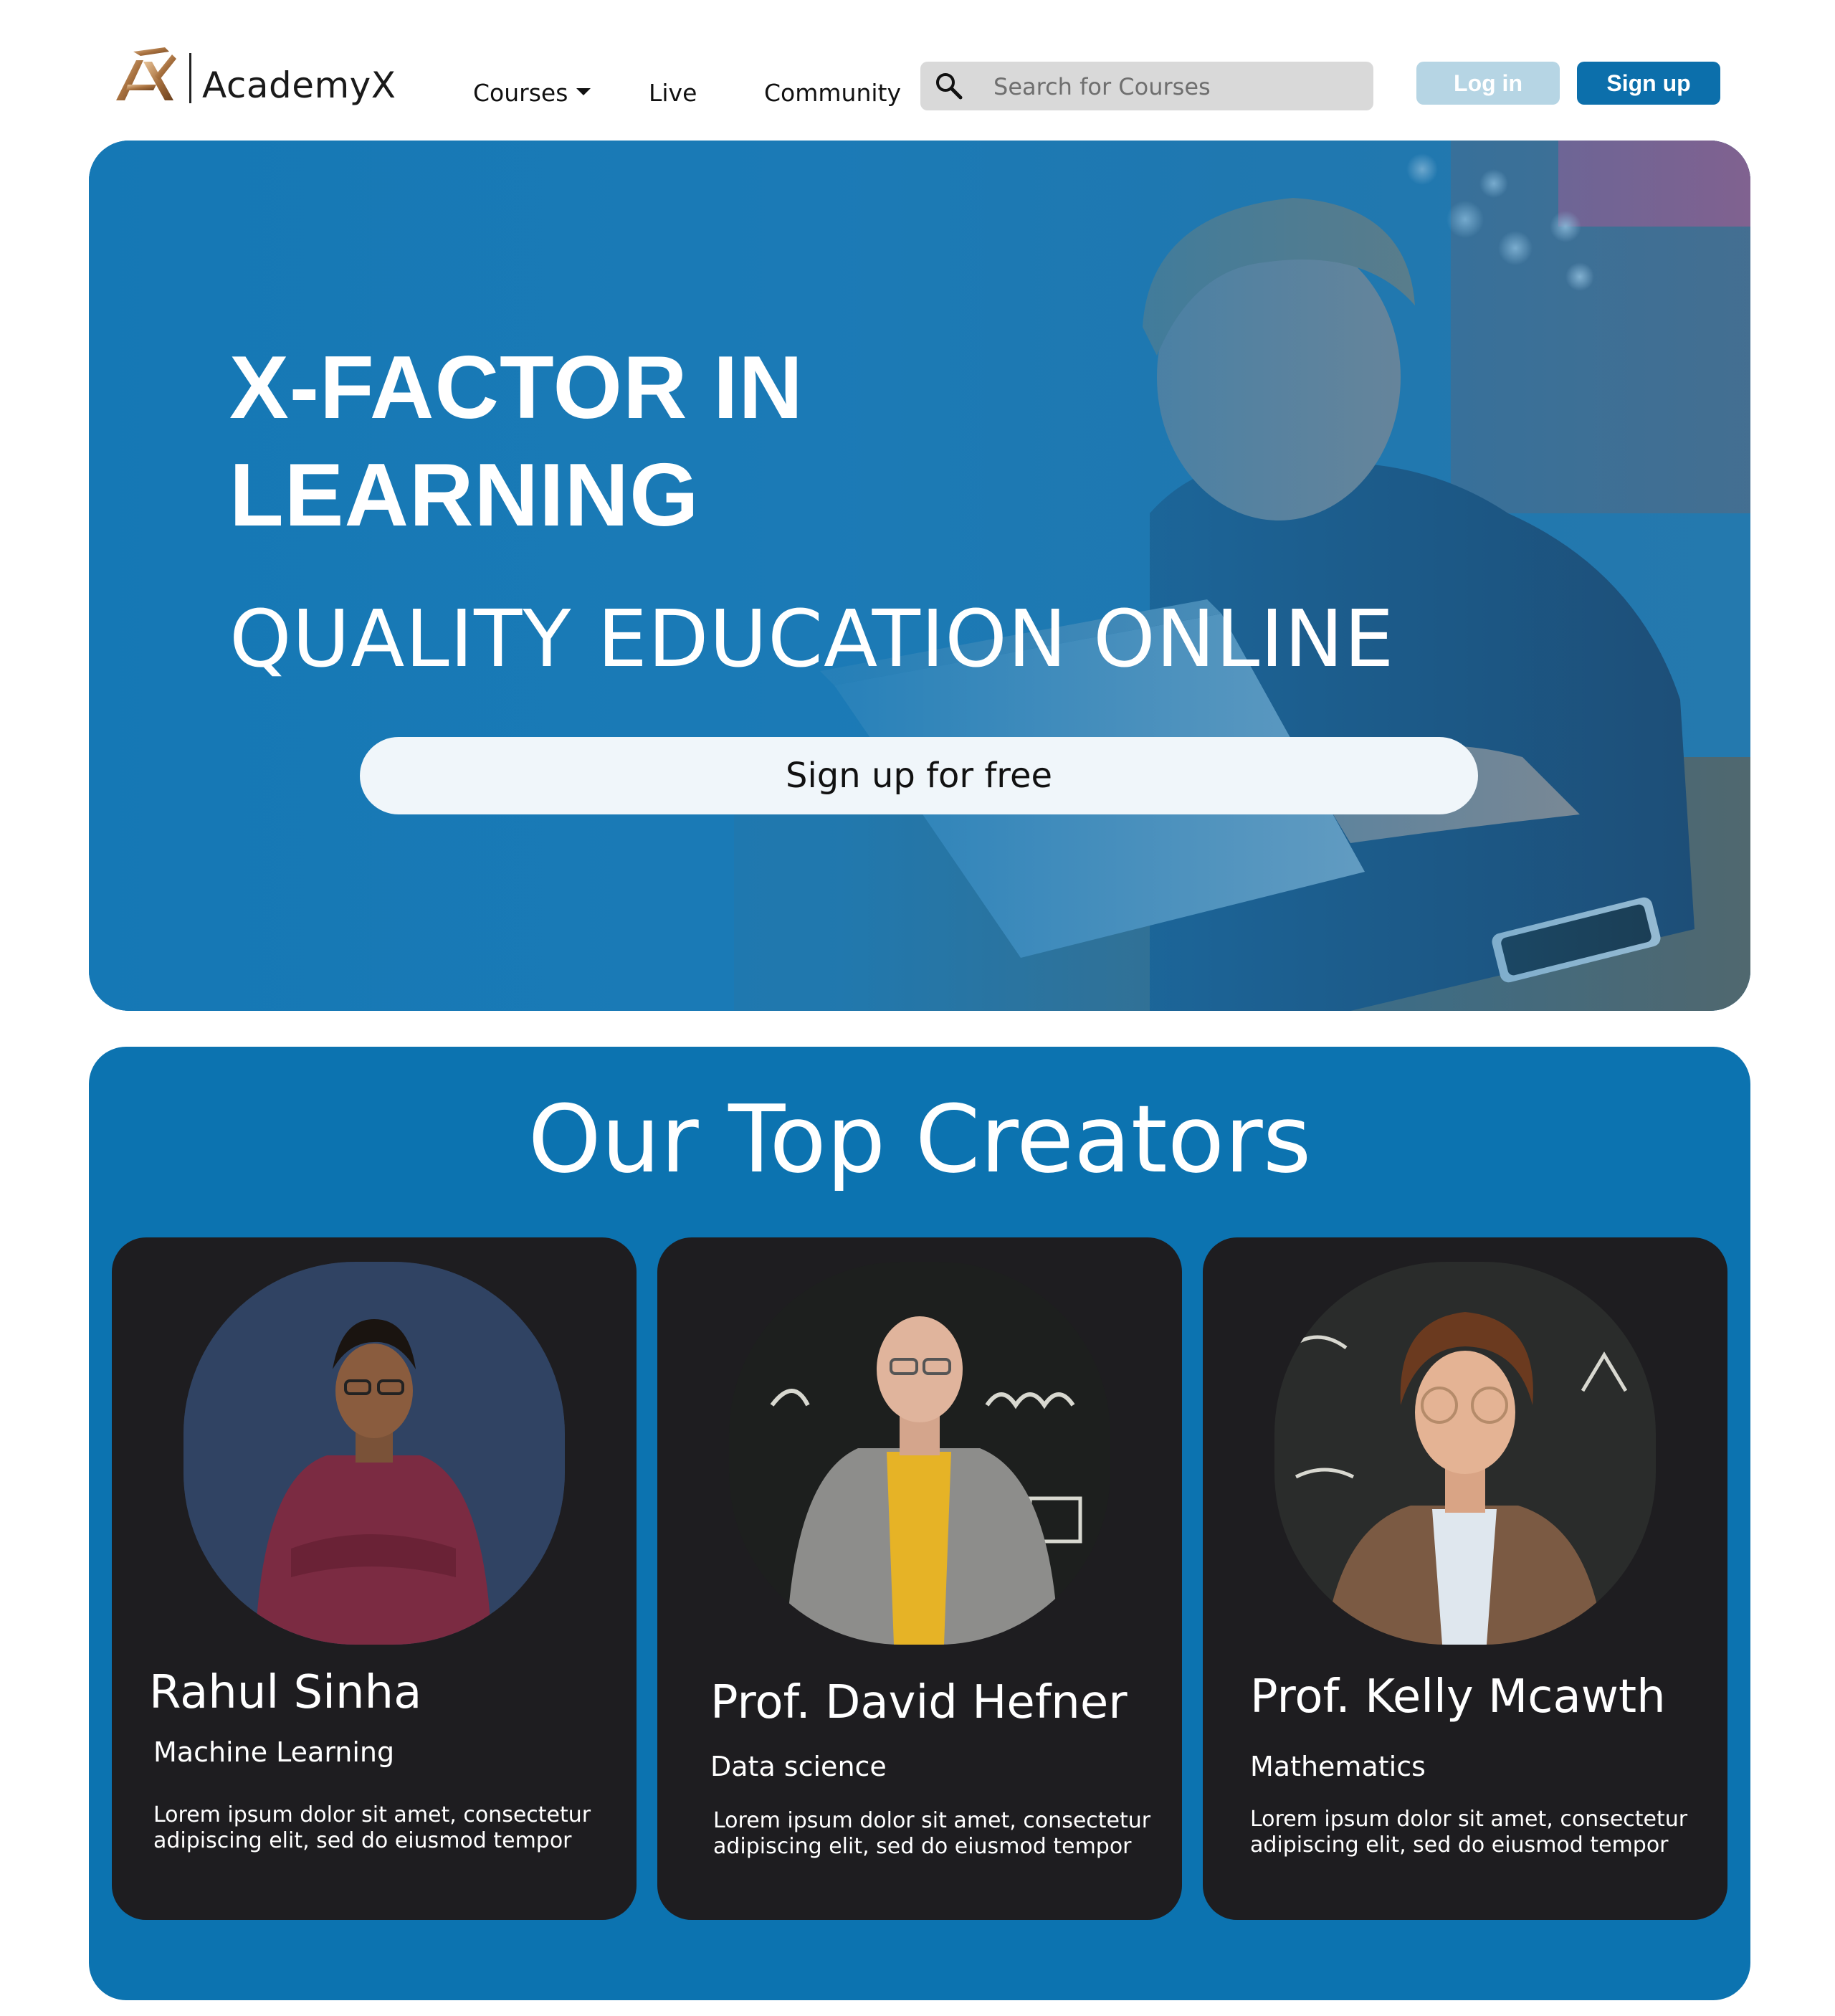 The image size is (1835, 2016). Describe the element at coordinates (1172, 87) in the screenshot. I see `search-input` at that location.